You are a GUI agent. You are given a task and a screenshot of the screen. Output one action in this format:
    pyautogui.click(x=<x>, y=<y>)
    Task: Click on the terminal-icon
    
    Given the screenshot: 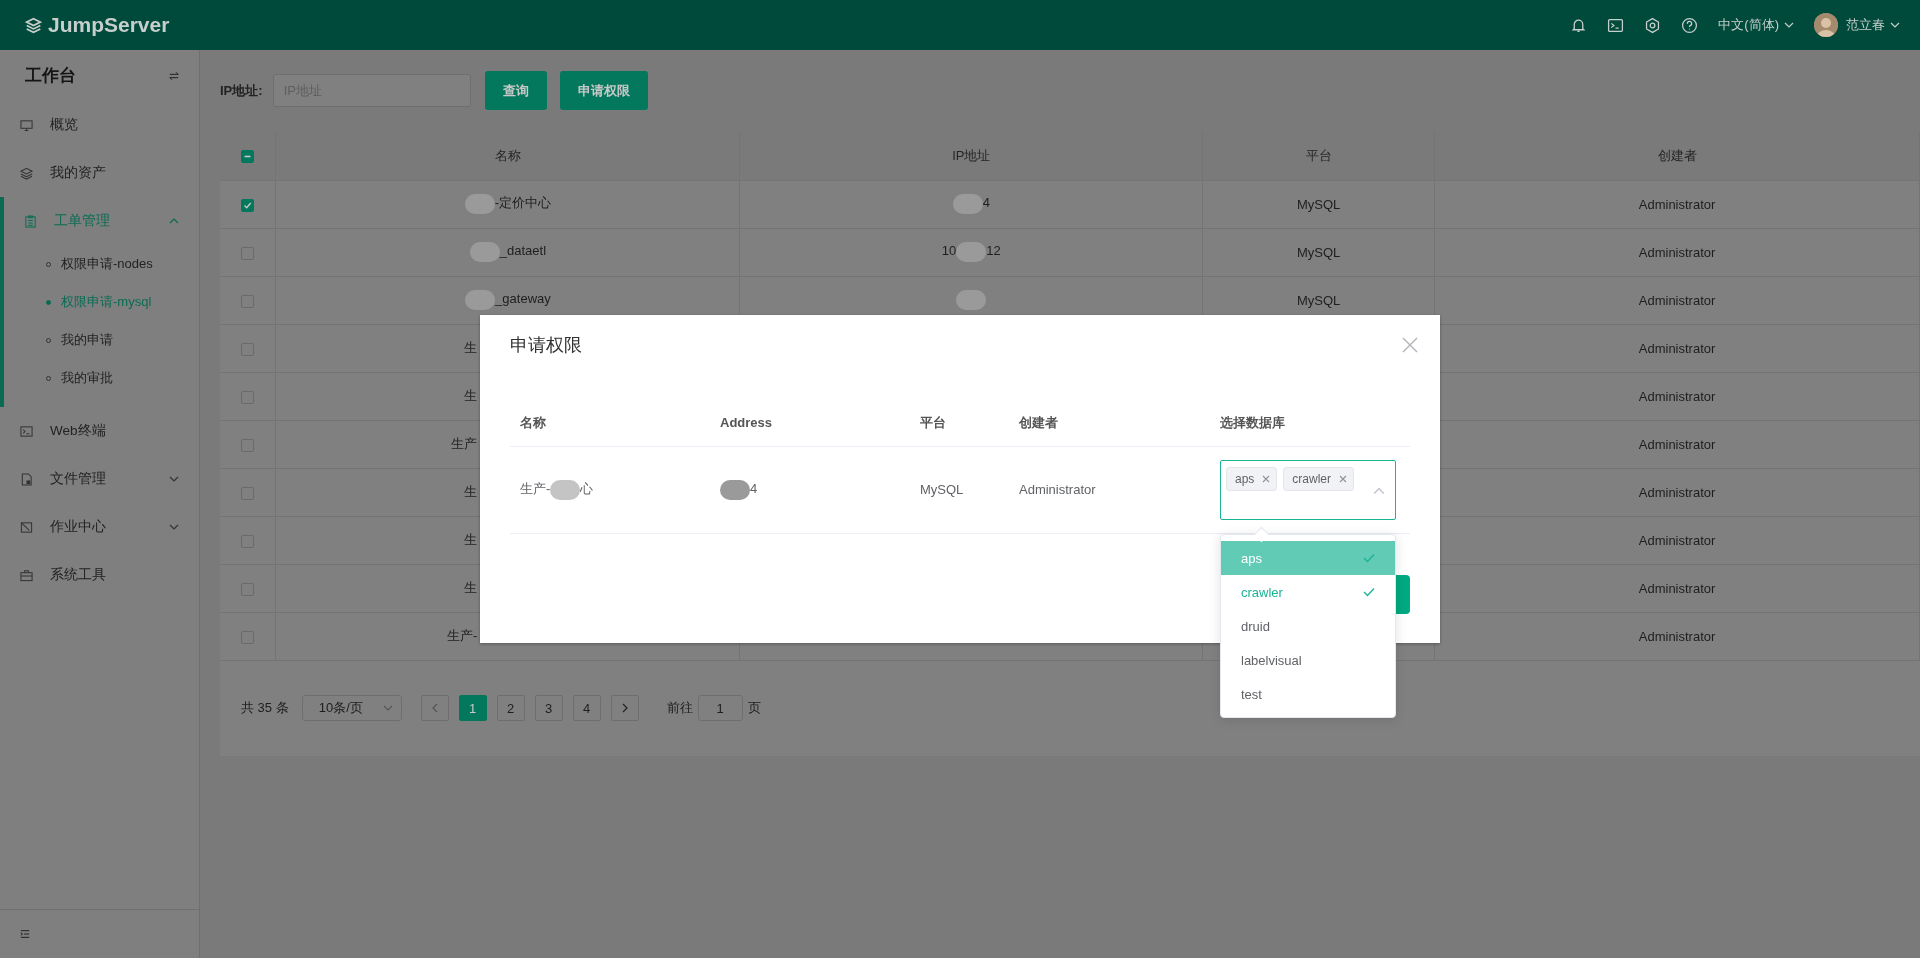 What is the action you would take?
    pyautogui.click(x=1616, y=25)
    